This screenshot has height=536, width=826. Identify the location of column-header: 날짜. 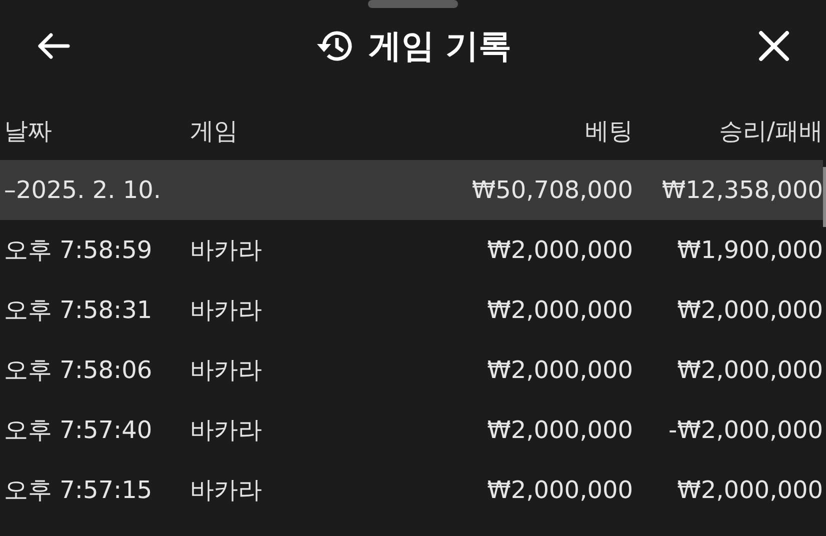
(28, 131).